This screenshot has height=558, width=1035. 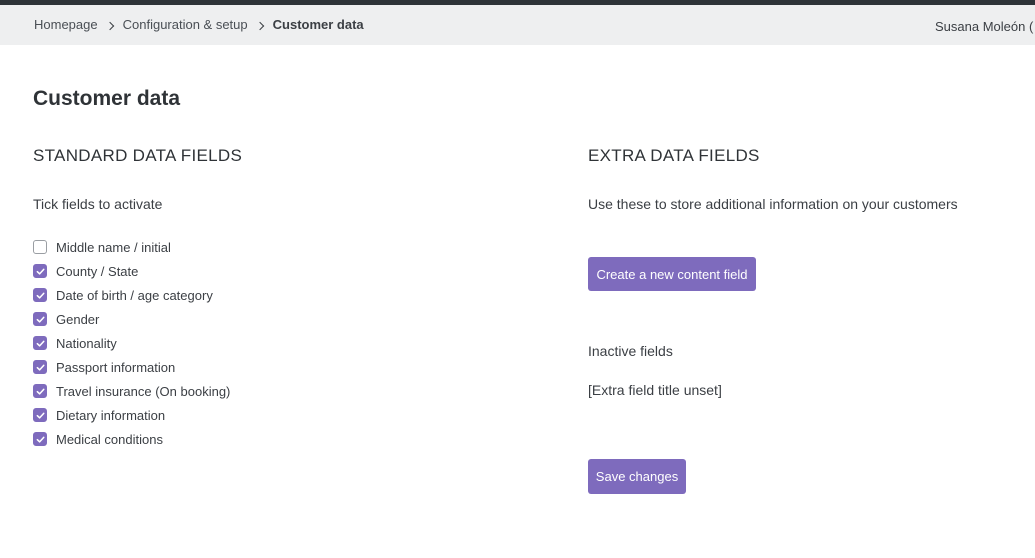 I want to click on field-row: Middle name / initial, so click(x=131, y=247).